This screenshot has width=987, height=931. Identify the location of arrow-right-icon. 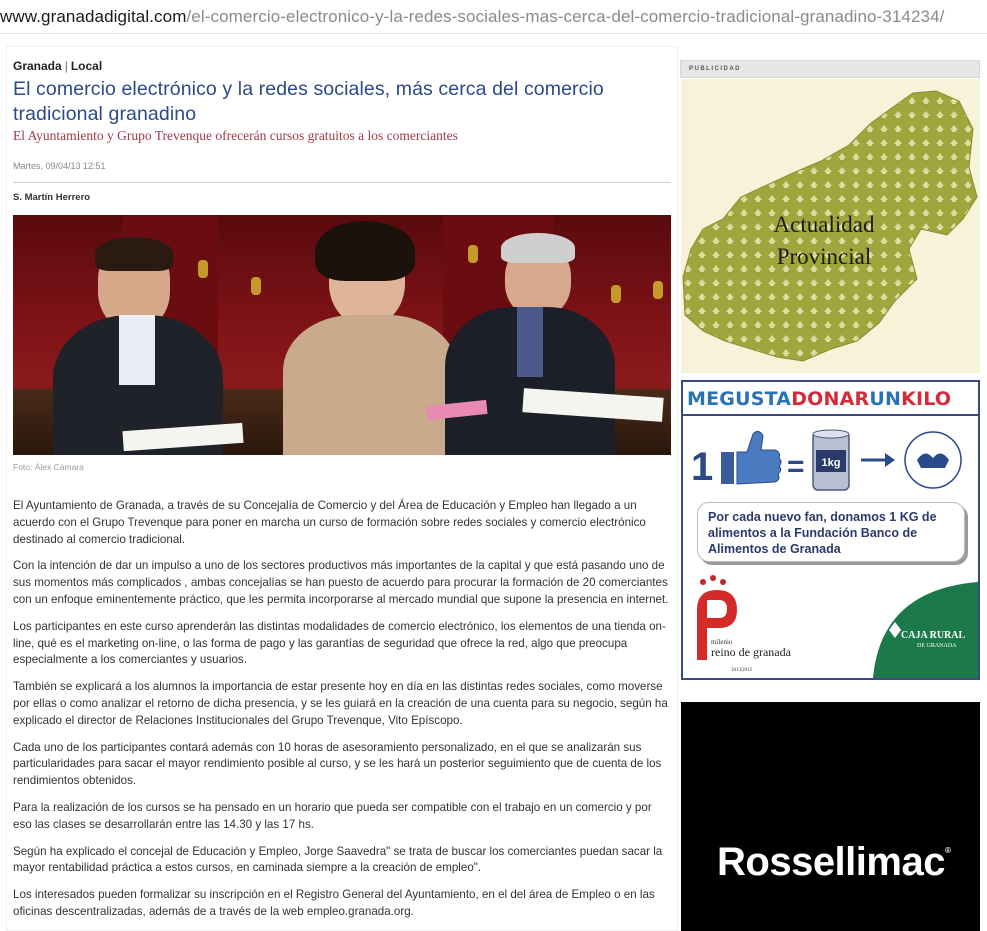
(878, 460).